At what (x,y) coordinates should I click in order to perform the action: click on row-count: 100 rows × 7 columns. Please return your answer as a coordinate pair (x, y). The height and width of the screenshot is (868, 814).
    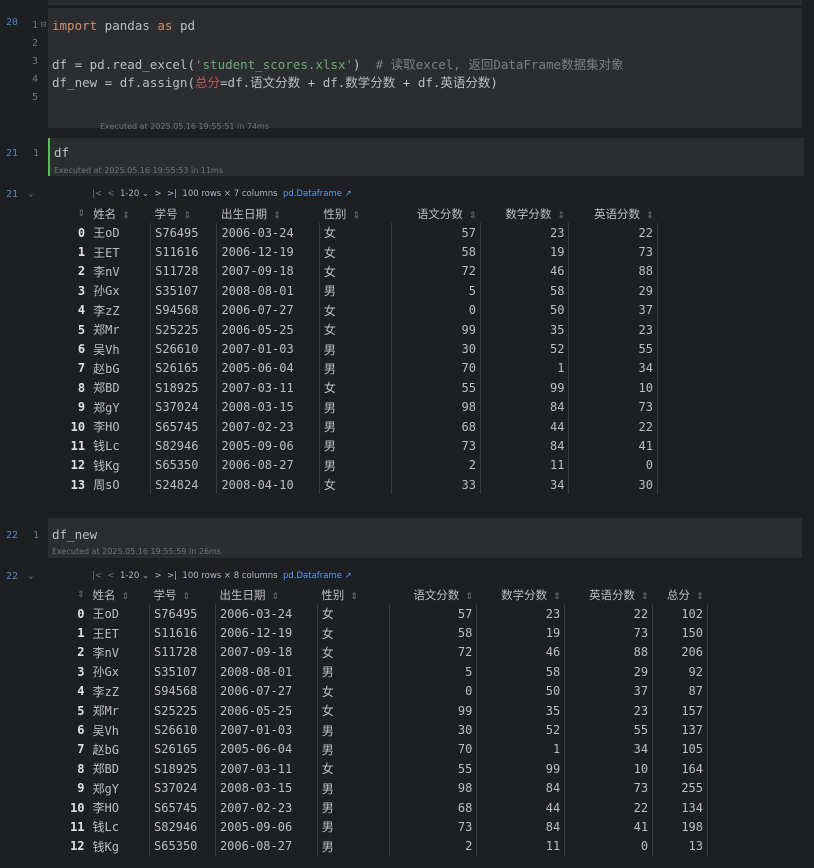
    Looking at the image, I should click on (230, 194).